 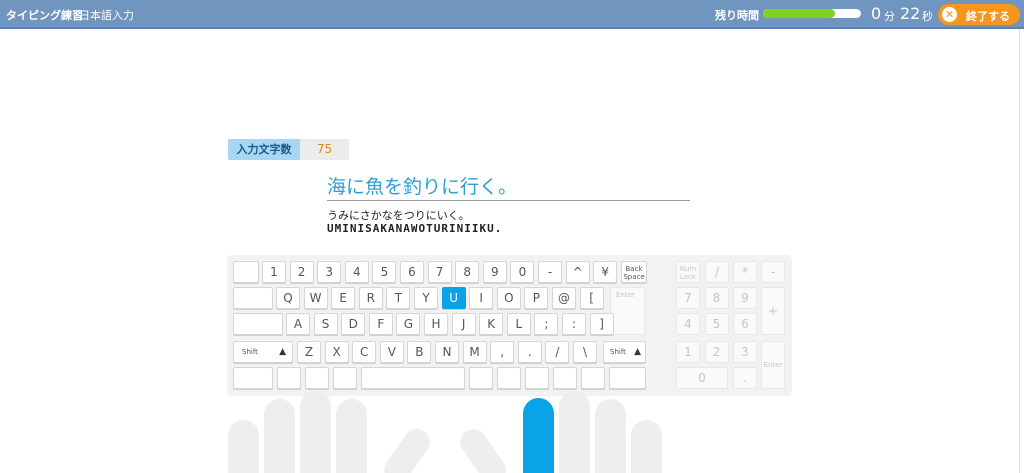 I want to click on target-kana: うみにさかなをつりにいく。, so click(x=398, y=215).